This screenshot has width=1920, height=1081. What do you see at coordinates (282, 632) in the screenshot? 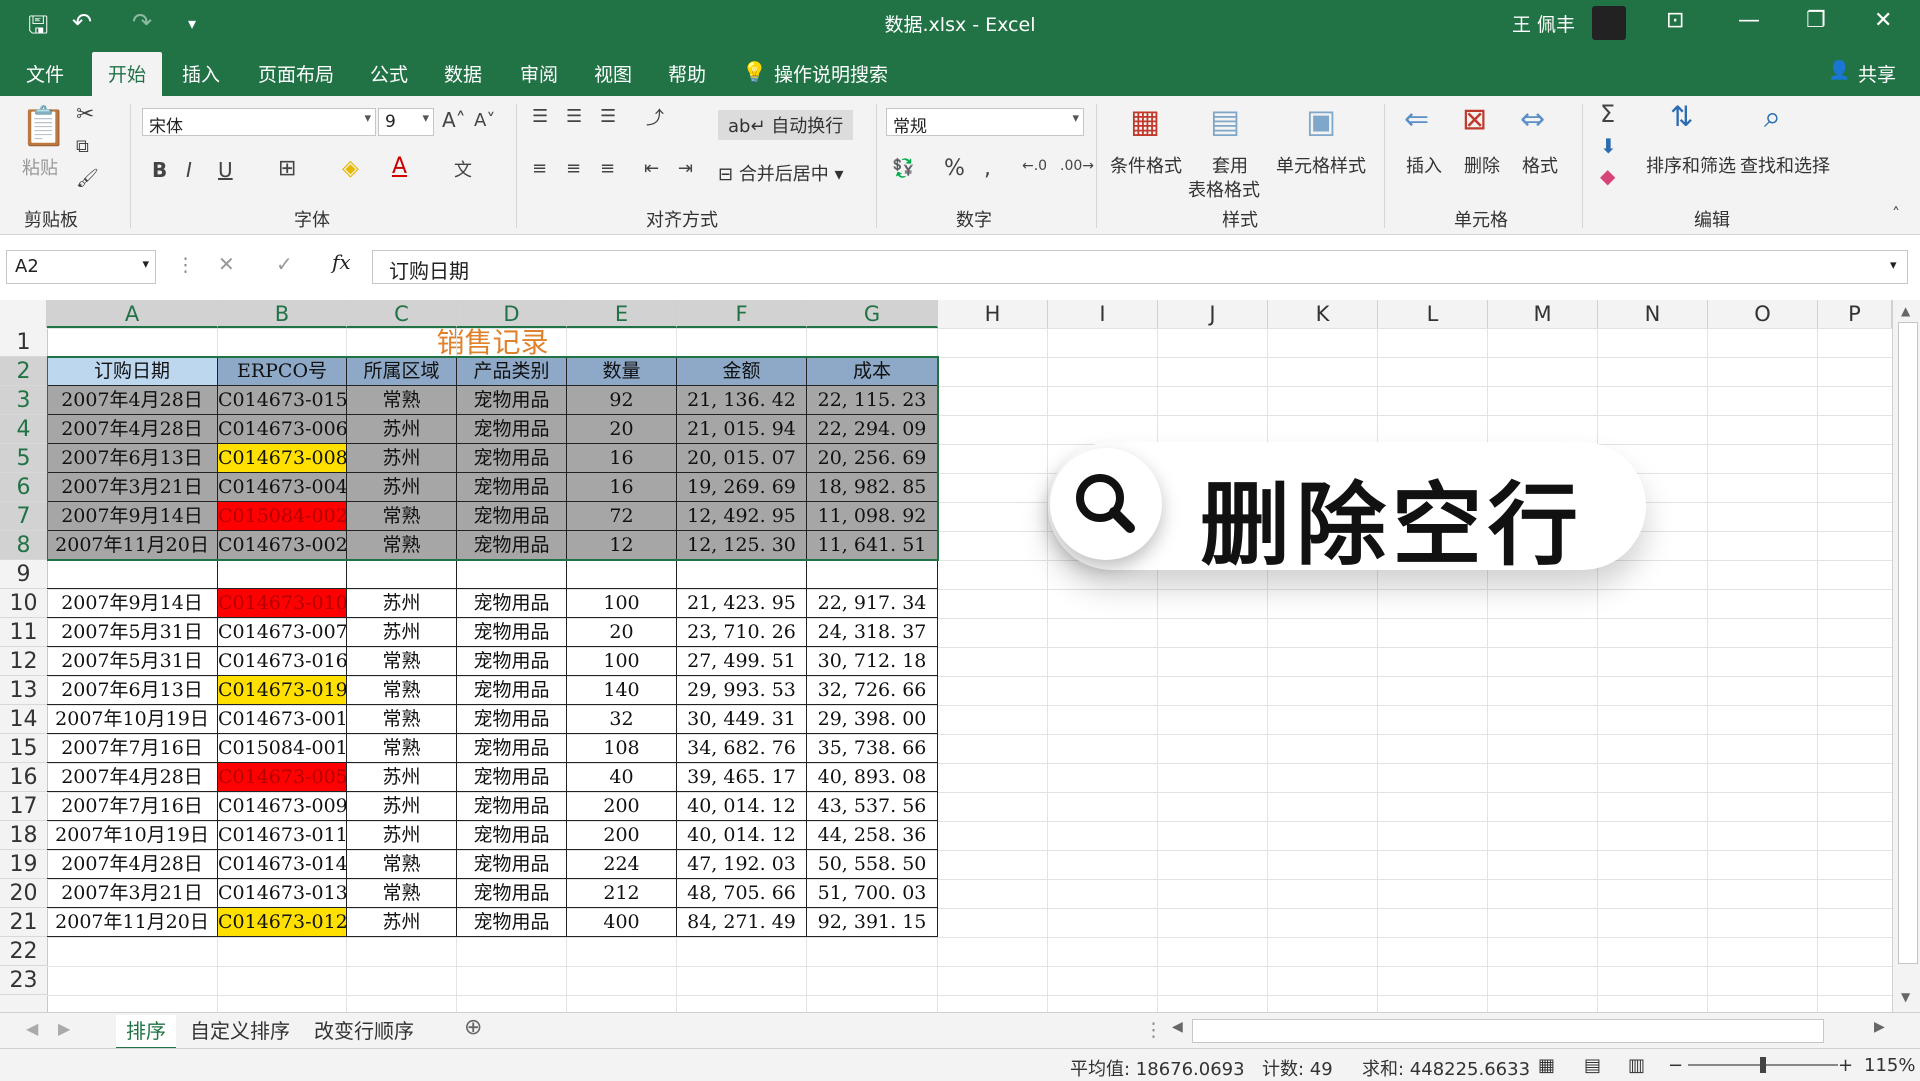
I see `table-cell: C014673-007` at bounding box center [282, 632].